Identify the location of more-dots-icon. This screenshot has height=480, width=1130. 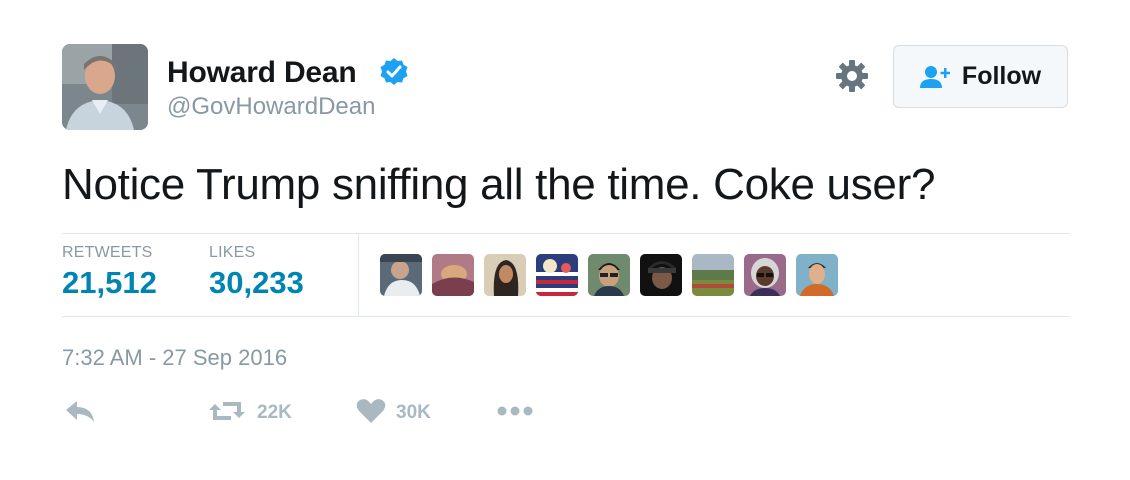
(515, 413).